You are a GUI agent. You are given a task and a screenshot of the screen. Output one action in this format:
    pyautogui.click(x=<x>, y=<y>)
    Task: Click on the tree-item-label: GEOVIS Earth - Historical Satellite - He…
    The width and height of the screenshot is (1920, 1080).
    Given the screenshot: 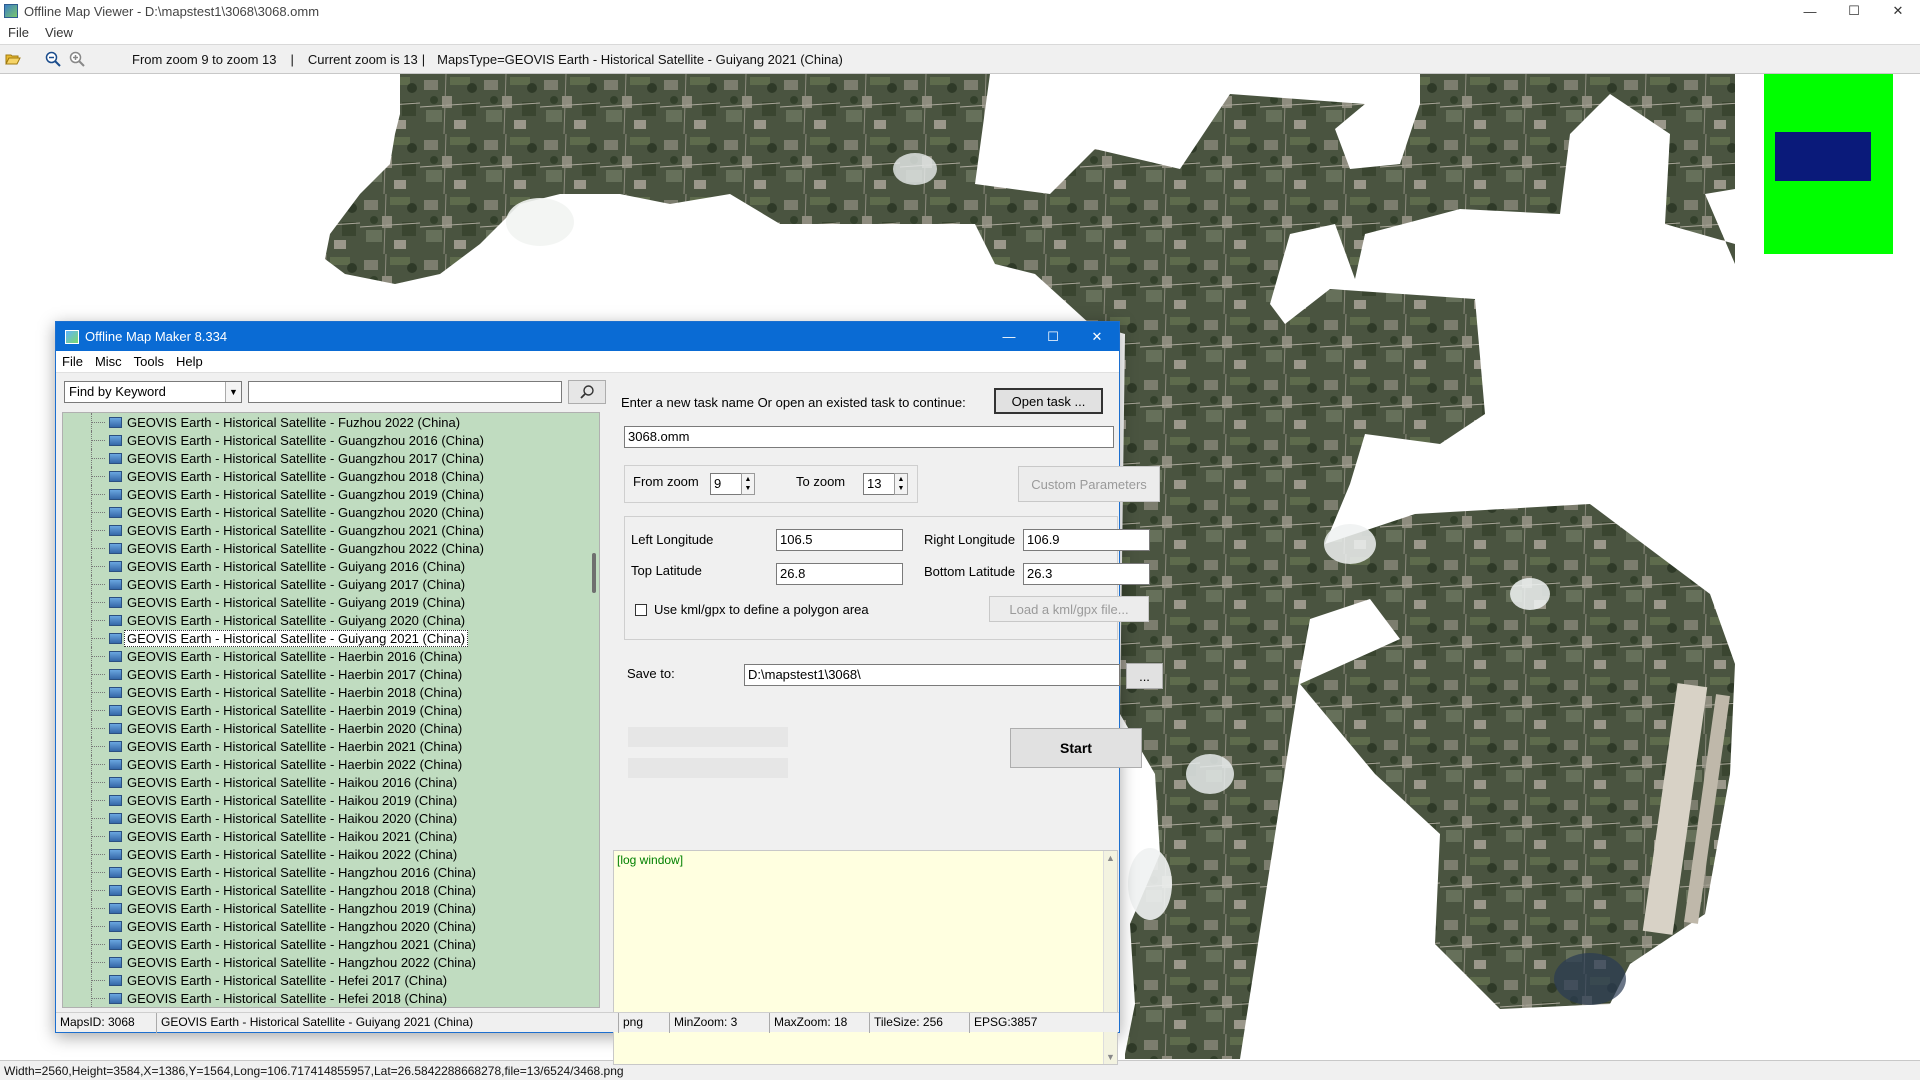 What is the action you would take?
    pyautogui.click(x=287, y=998)
    